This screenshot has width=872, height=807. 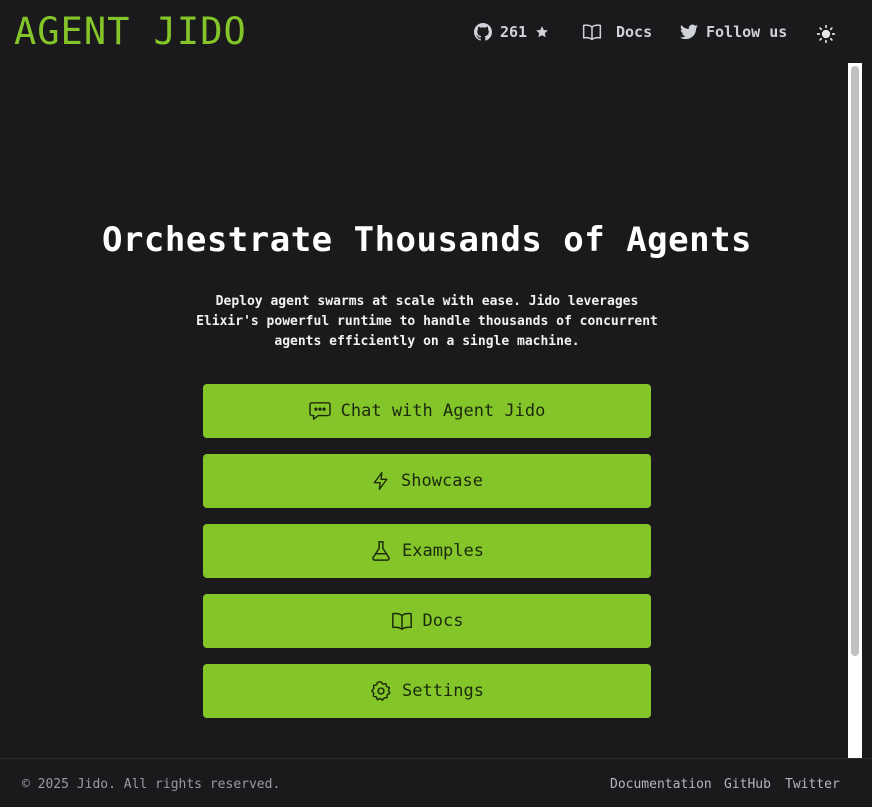 I want to click on sun-icon, so click(x=826, y=34).